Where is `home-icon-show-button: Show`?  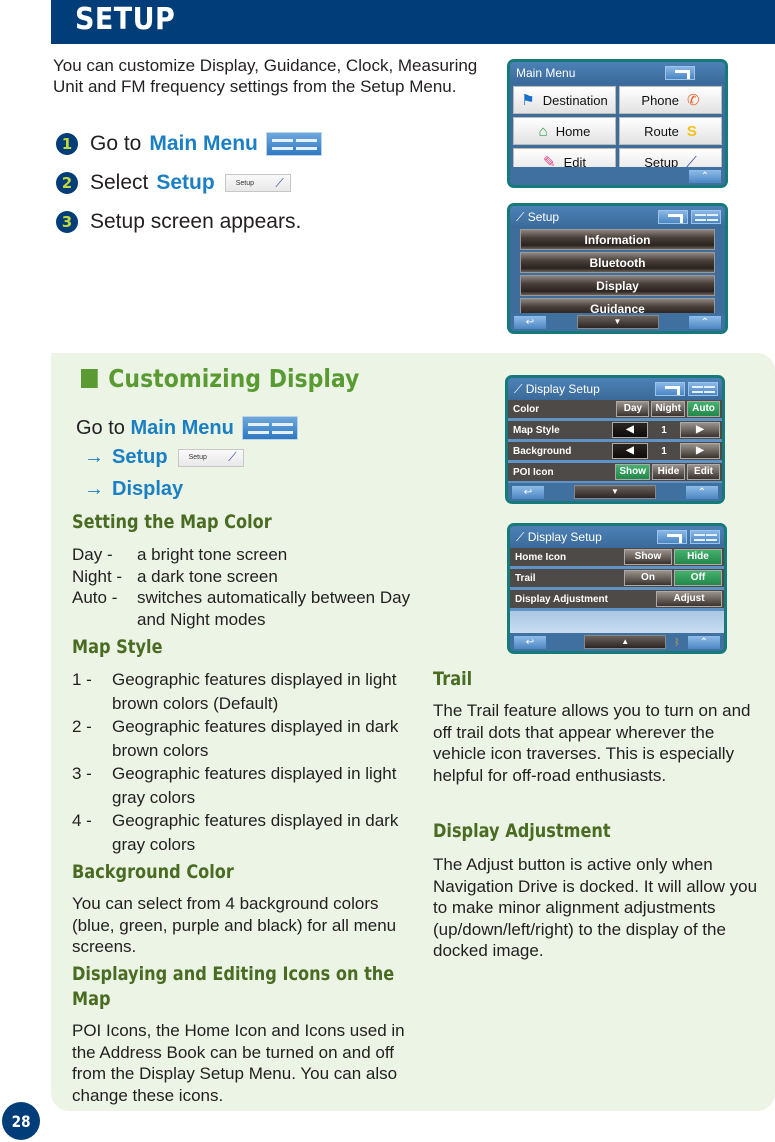
home-icon-show-button: Show is located at coordinates (648, 557).